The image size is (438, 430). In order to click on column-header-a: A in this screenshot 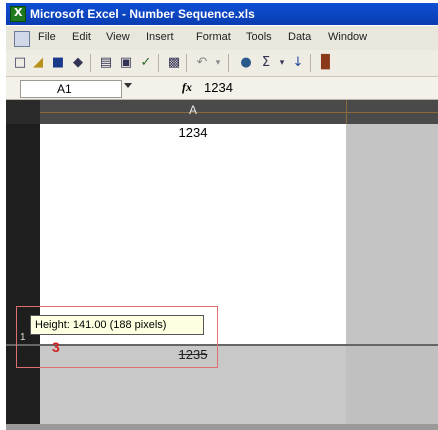, I will do `click(193, 112)`.